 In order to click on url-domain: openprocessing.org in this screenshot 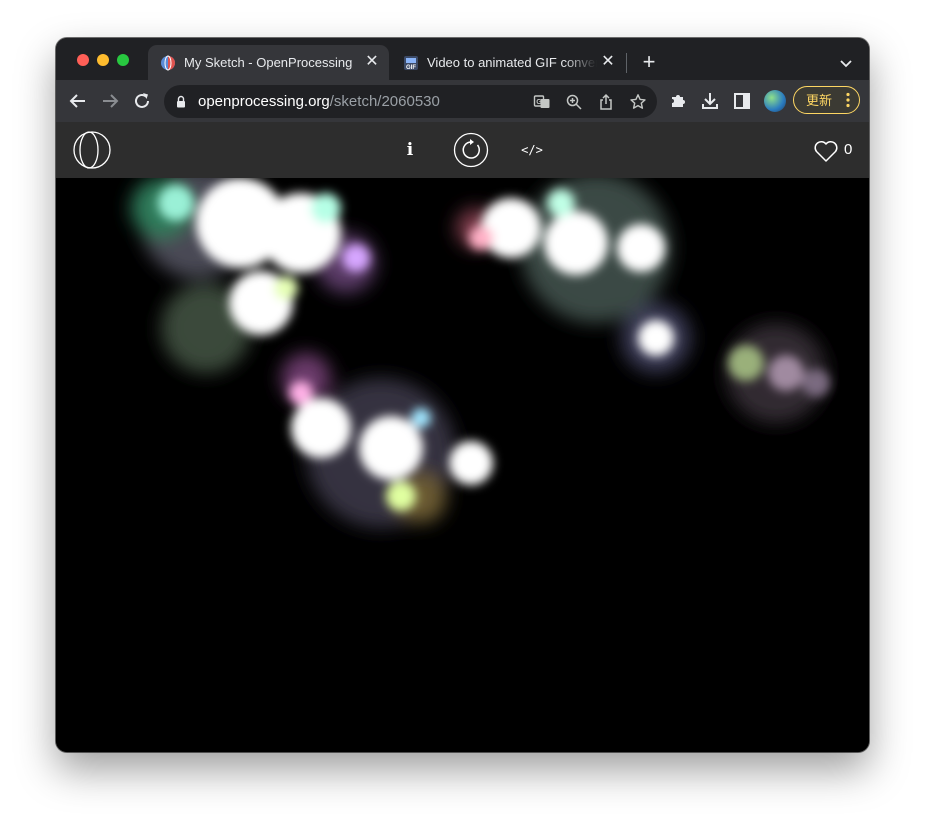, I will do `click(264, 101)`.